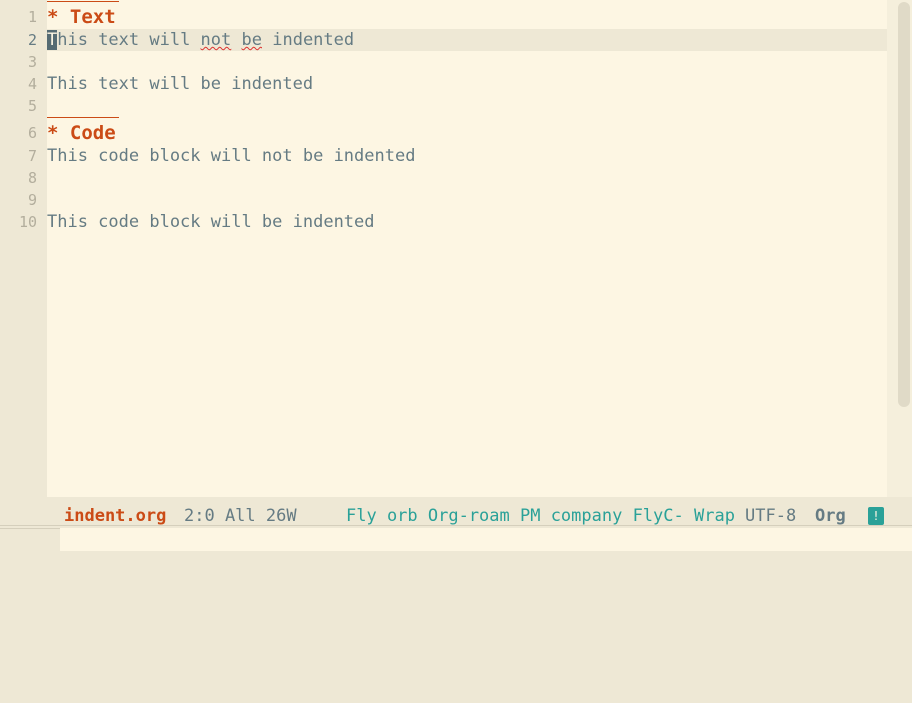  I want to click on evil-state-icon, so click(42, 525).